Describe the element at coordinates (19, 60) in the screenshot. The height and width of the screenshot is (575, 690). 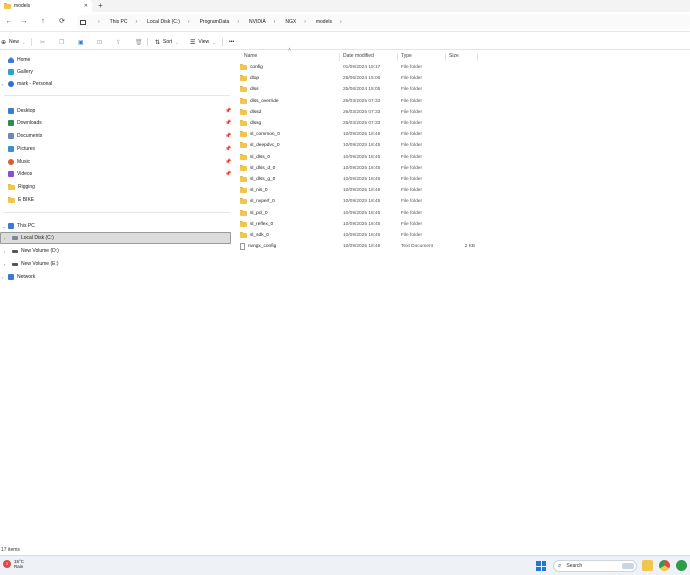
I see `sidebar-item-home: Home` at that location.